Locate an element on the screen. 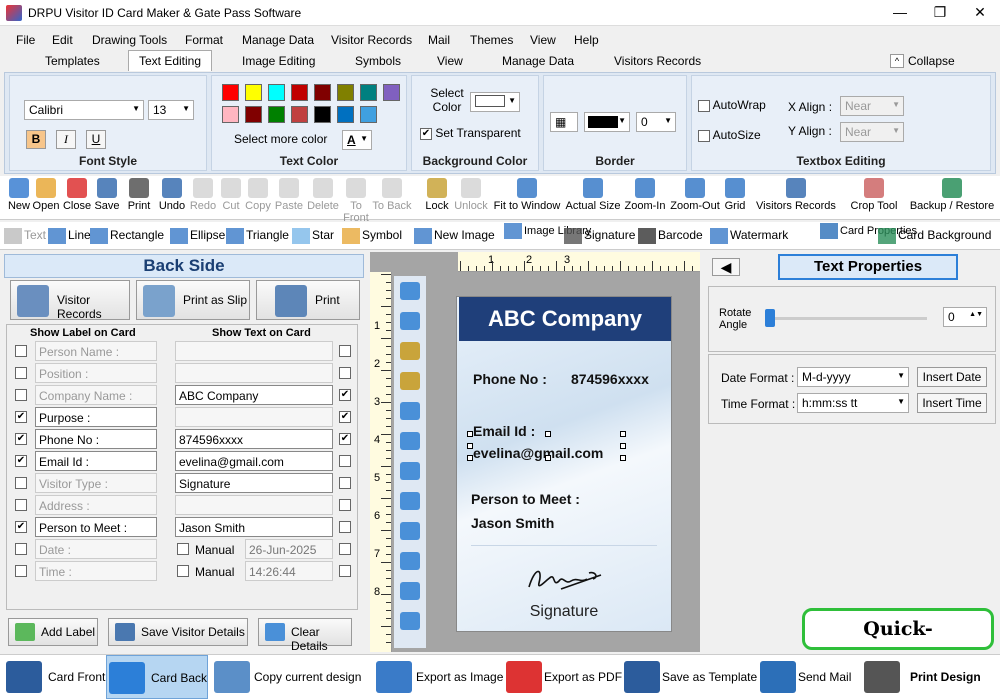 Image resolution: width=1000 pixels, height=700 pixels. align-right-icon is located at coordinates (410, 441).